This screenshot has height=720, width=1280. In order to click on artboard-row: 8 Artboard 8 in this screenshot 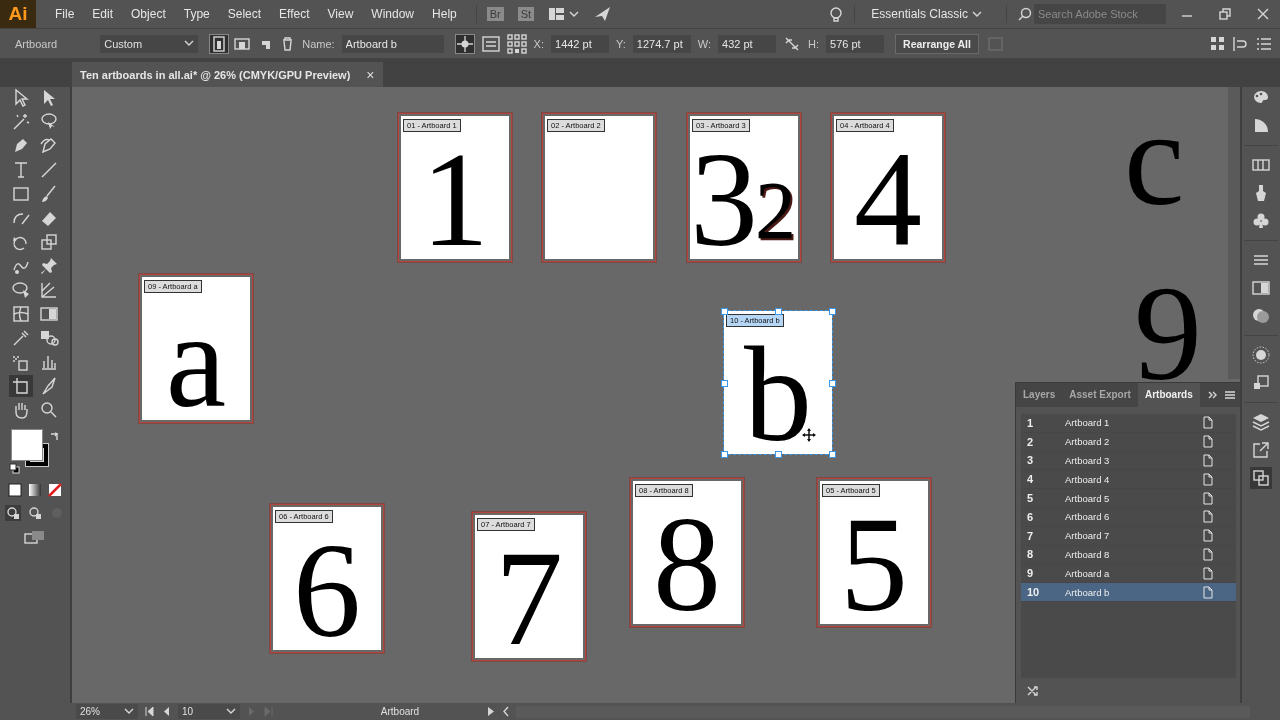, I will do `click(1128, 555)`.